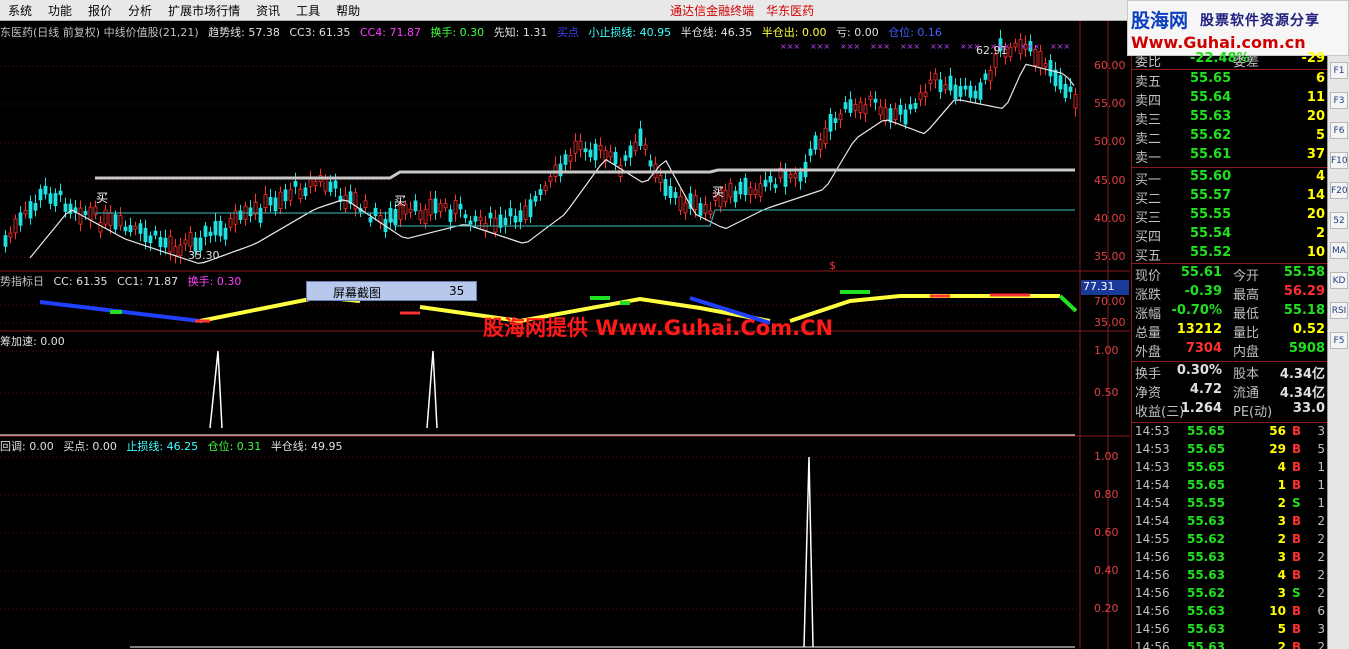 Image resolution: width=1349 pixels, height=649 pixels. What do you see at coordinates (1106, 494) in the screenshot?
I see `p4-ylabel-08: 0.80` at bounding box center [1106, 494].